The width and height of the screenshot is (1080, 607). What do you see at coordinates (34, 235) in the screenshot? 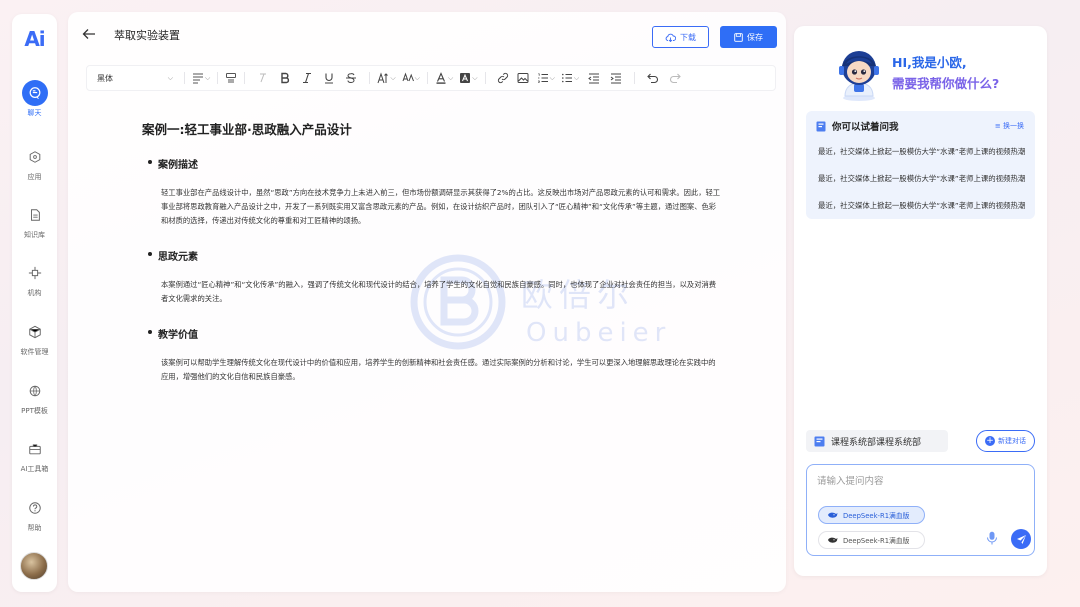
I see `nav-label: 知识库` at bounding box center [34, 235].